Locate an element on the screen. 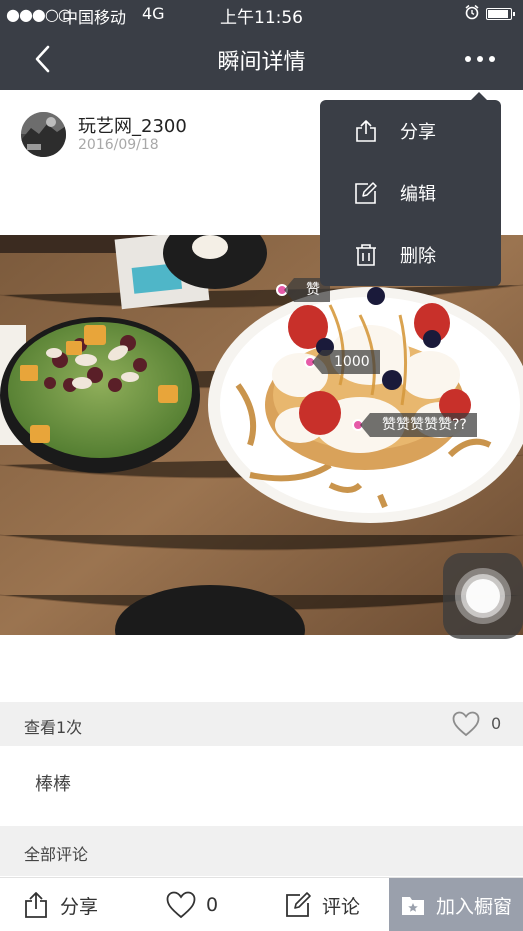 This screenshot has width=523, height=931. clock: 上午11:56 is located at coordinates (261, 18).